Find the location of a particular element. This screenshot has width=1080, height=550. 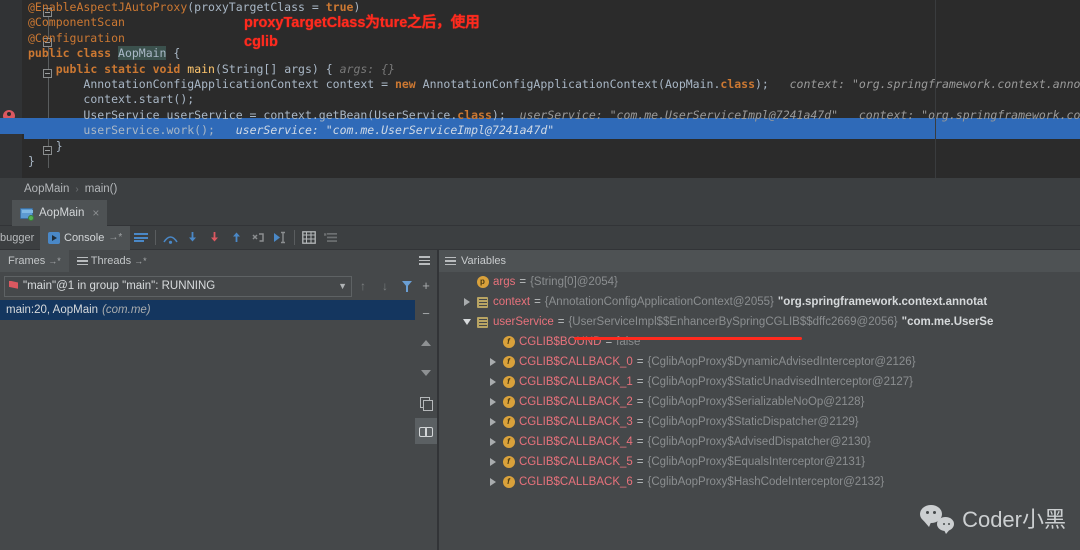

tab-aopmain: AopMain × is located at coordinates (60, 213).